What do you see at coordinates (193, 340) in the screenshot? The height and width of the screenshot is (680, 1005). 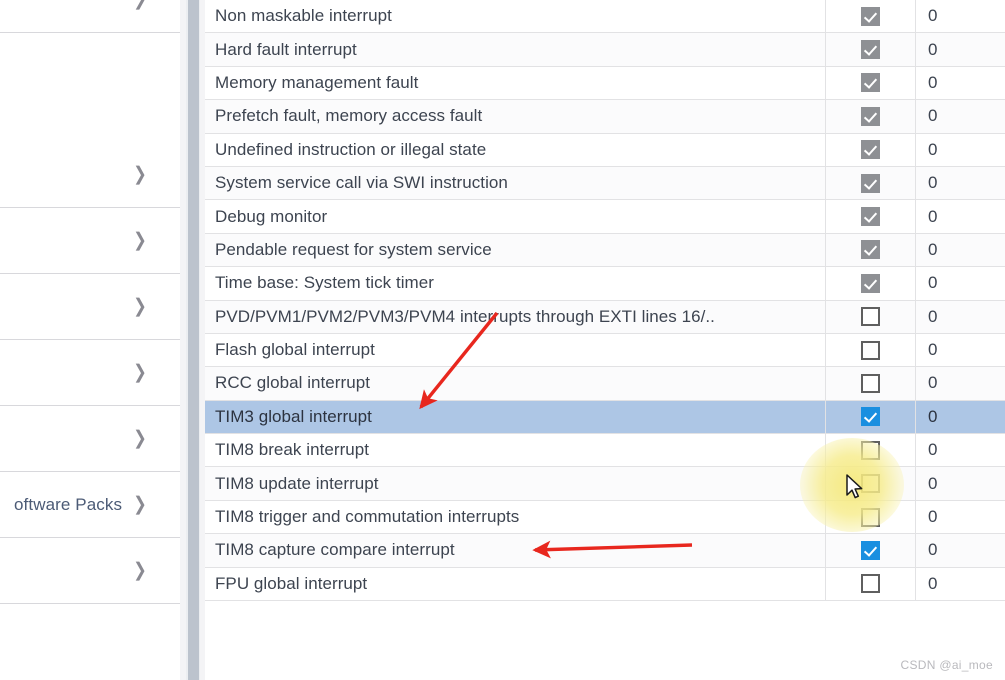 I see `sidebar-scrollbar-thumb` at bounding box center [193, 340].